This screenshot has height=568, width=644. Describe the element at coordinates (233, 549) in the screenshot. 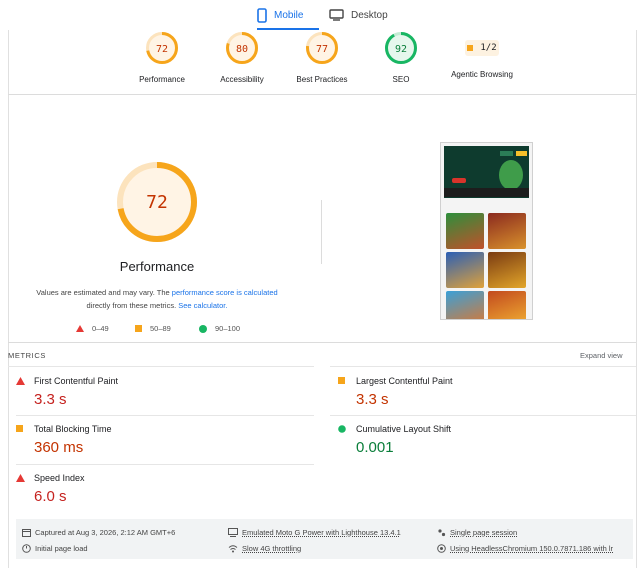

I see `wifi-icon` at that location.